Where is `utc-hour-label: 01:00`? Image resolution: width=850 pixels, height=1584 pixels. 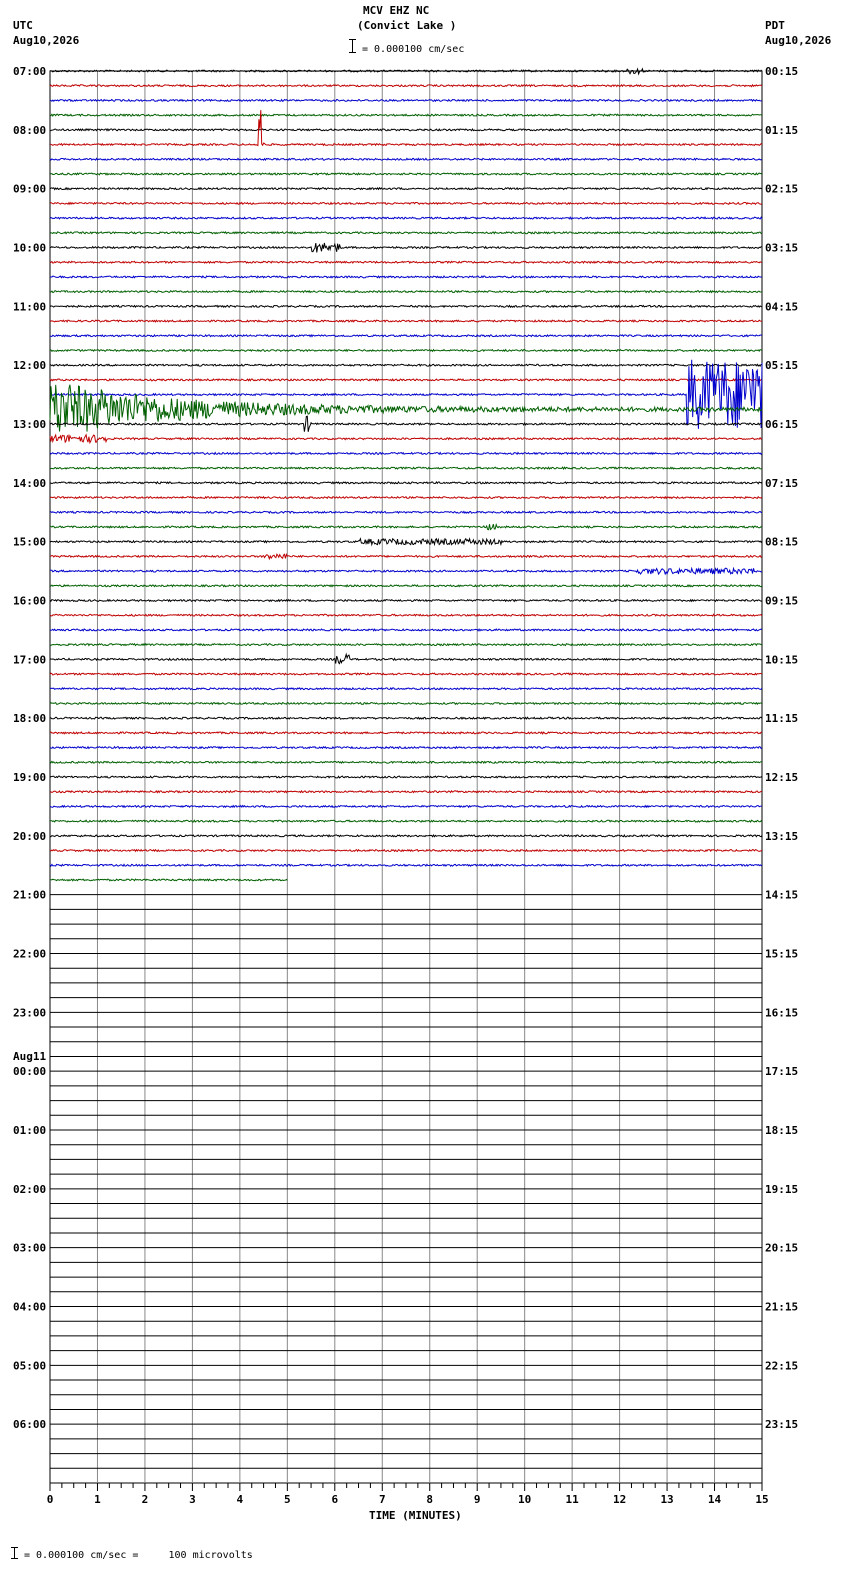 utc-hour-label: 01:00 is located at coordinates (29, 1130).